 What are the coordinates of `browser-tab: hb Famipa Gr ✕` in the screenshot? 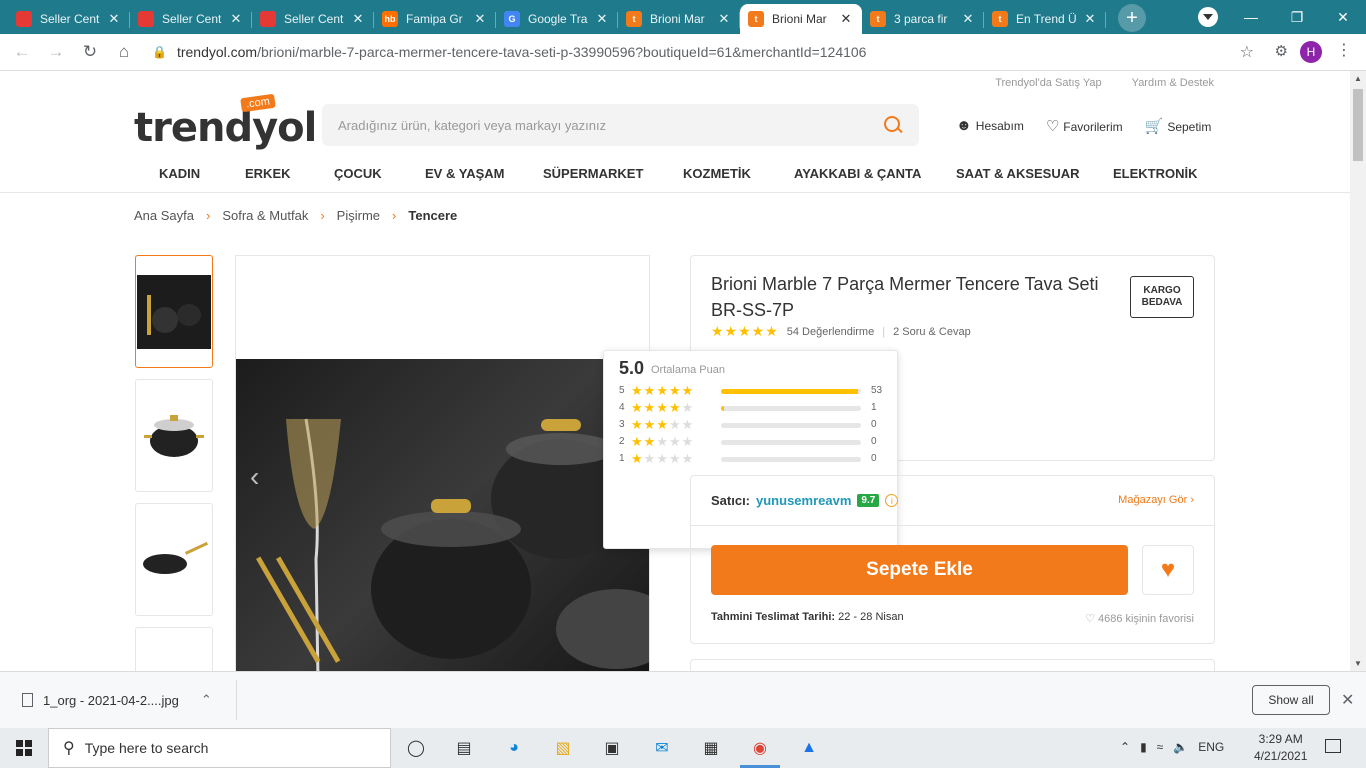 It's located at (435, 19).